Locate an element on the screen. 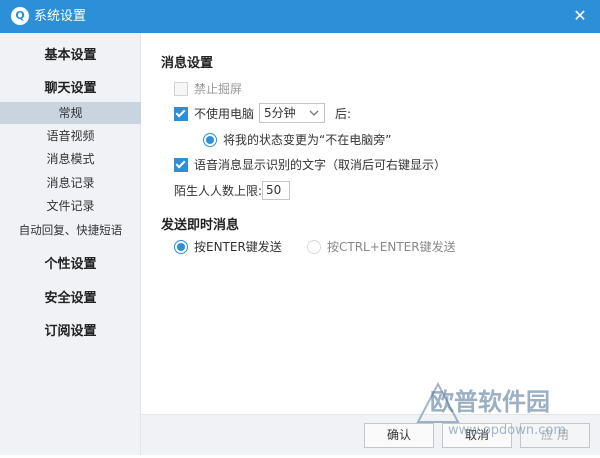 This screenshot has height=458, width=600. close-button: ✕ is located at coordinates (580, 16).